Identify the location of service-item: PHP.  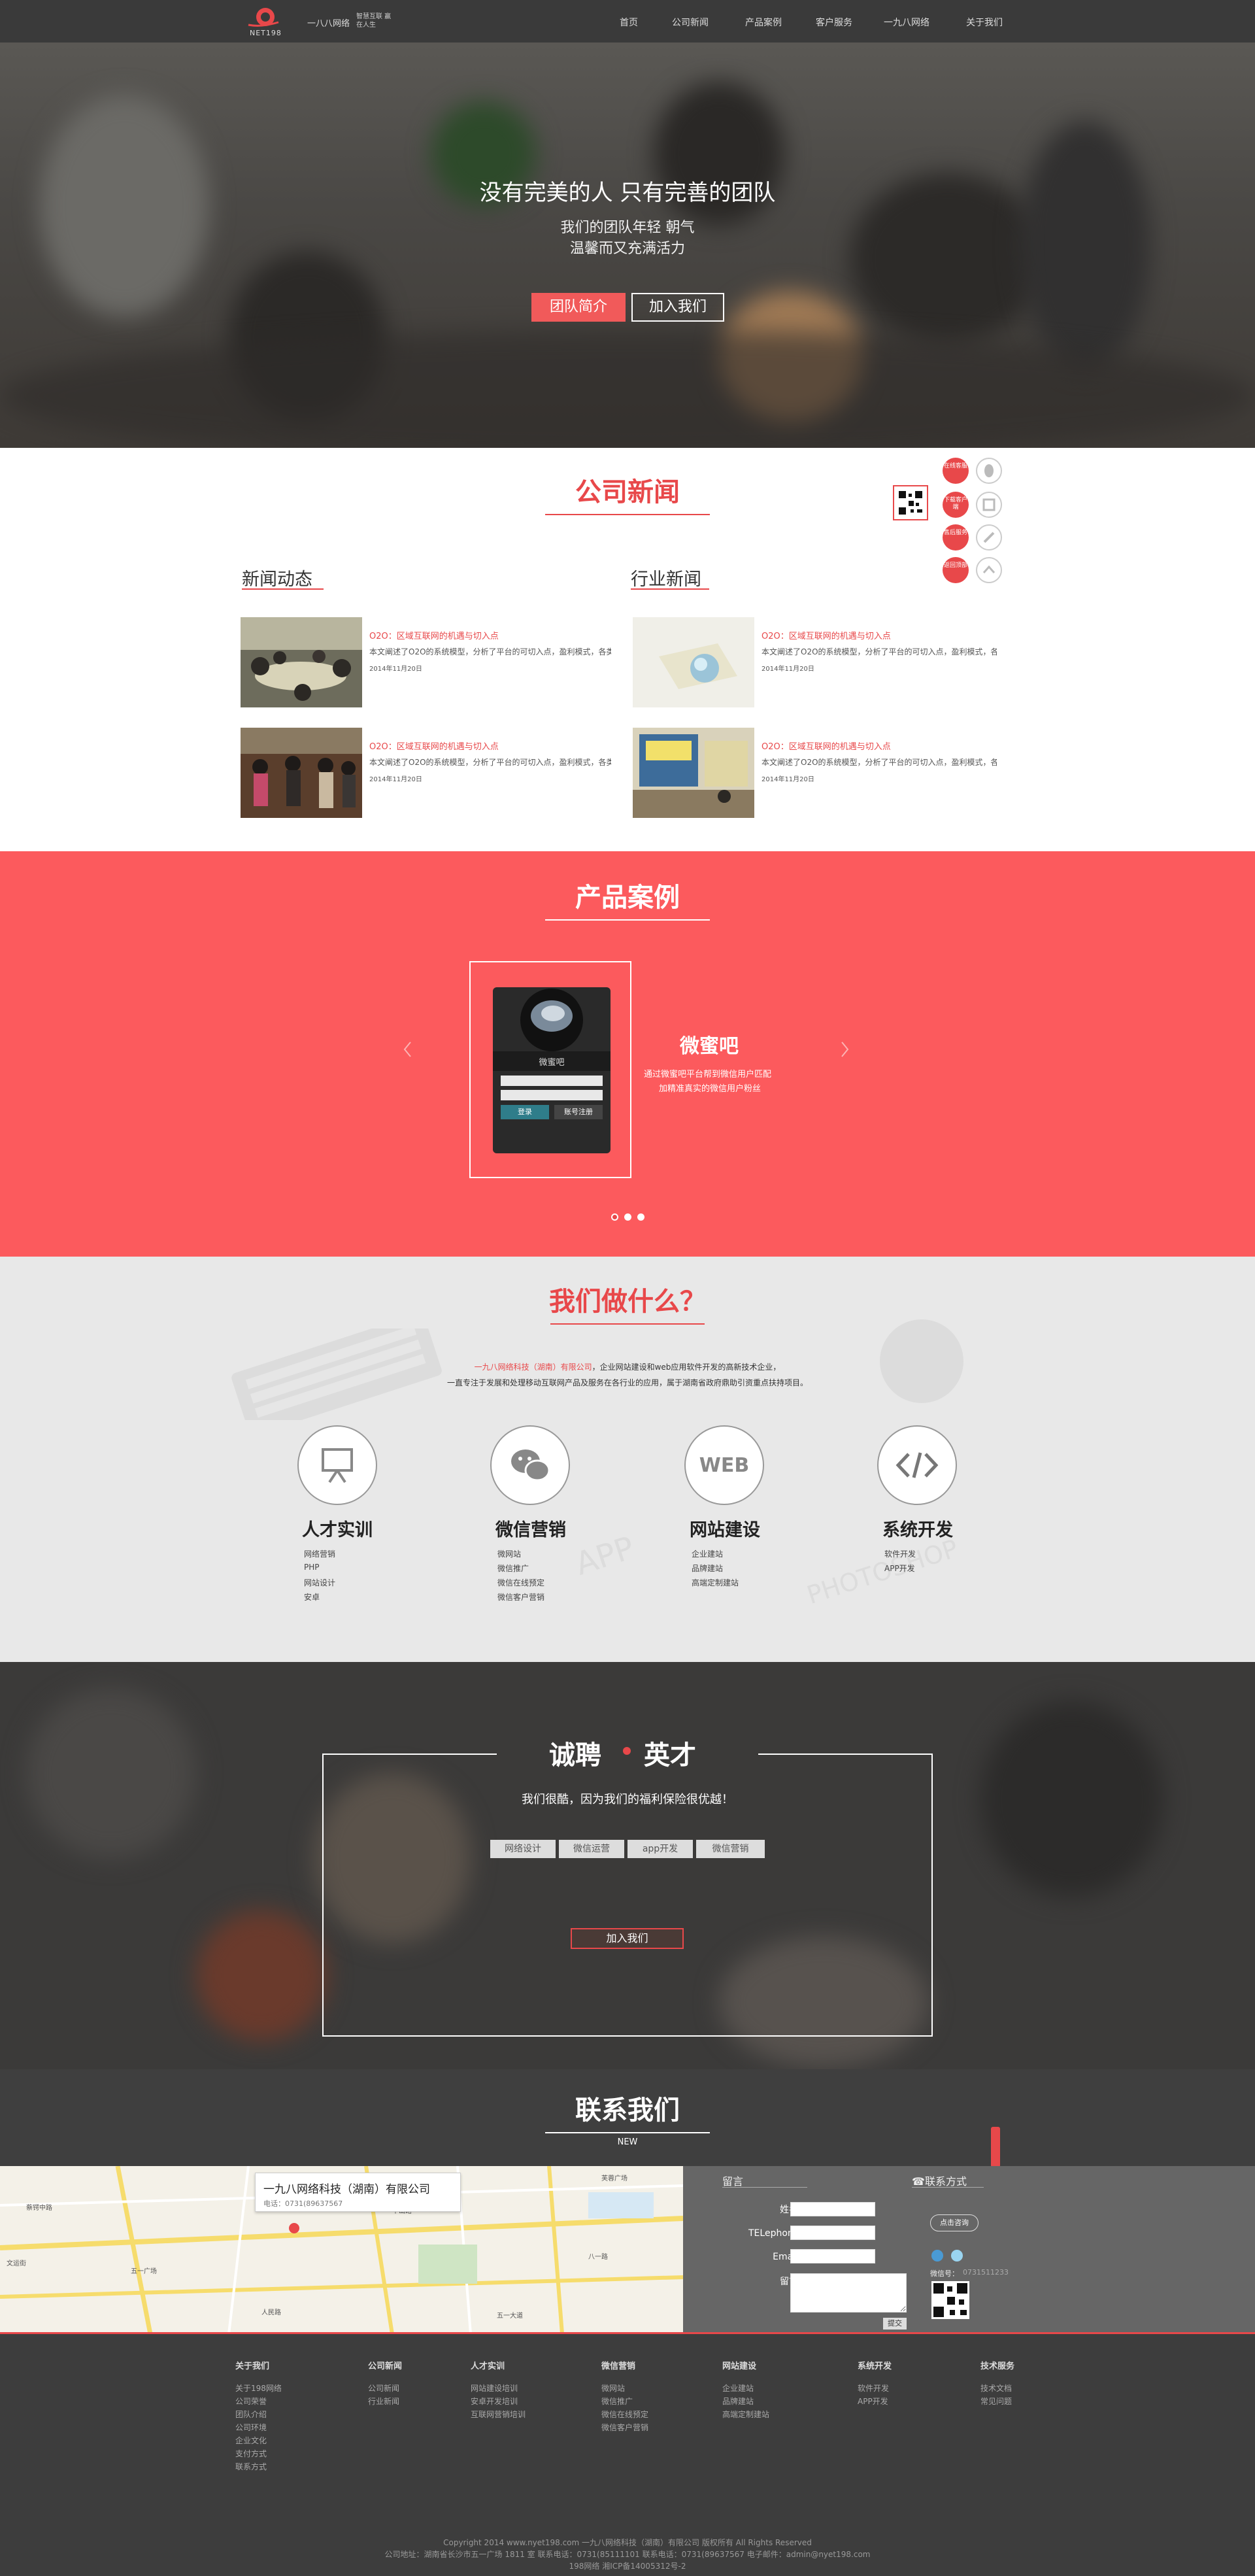
(312, 1567).